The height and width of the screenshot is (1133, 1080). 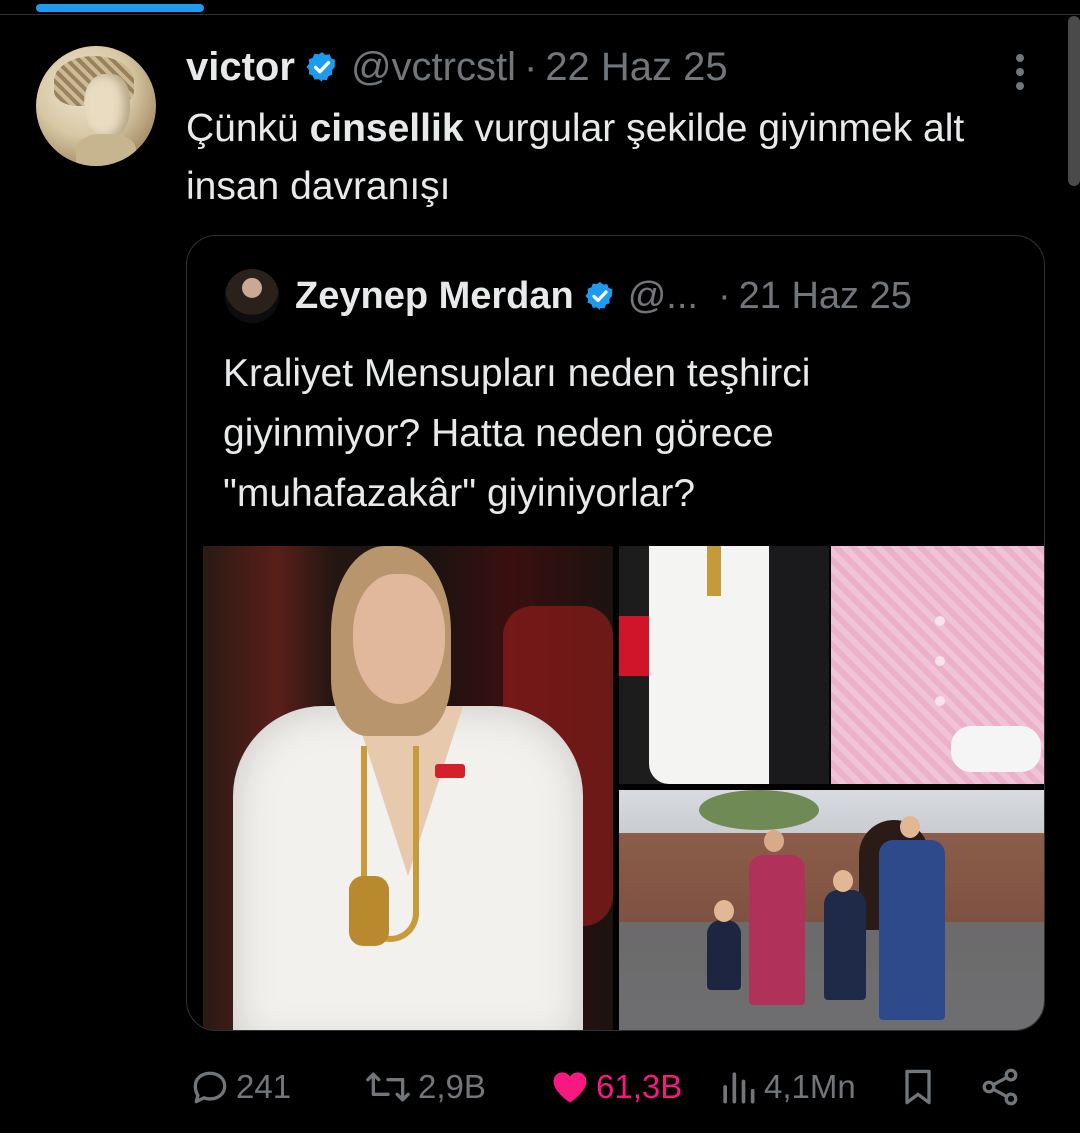 I want to click on quoted-date: 21 Haz 25, so click(x=825, y=296).